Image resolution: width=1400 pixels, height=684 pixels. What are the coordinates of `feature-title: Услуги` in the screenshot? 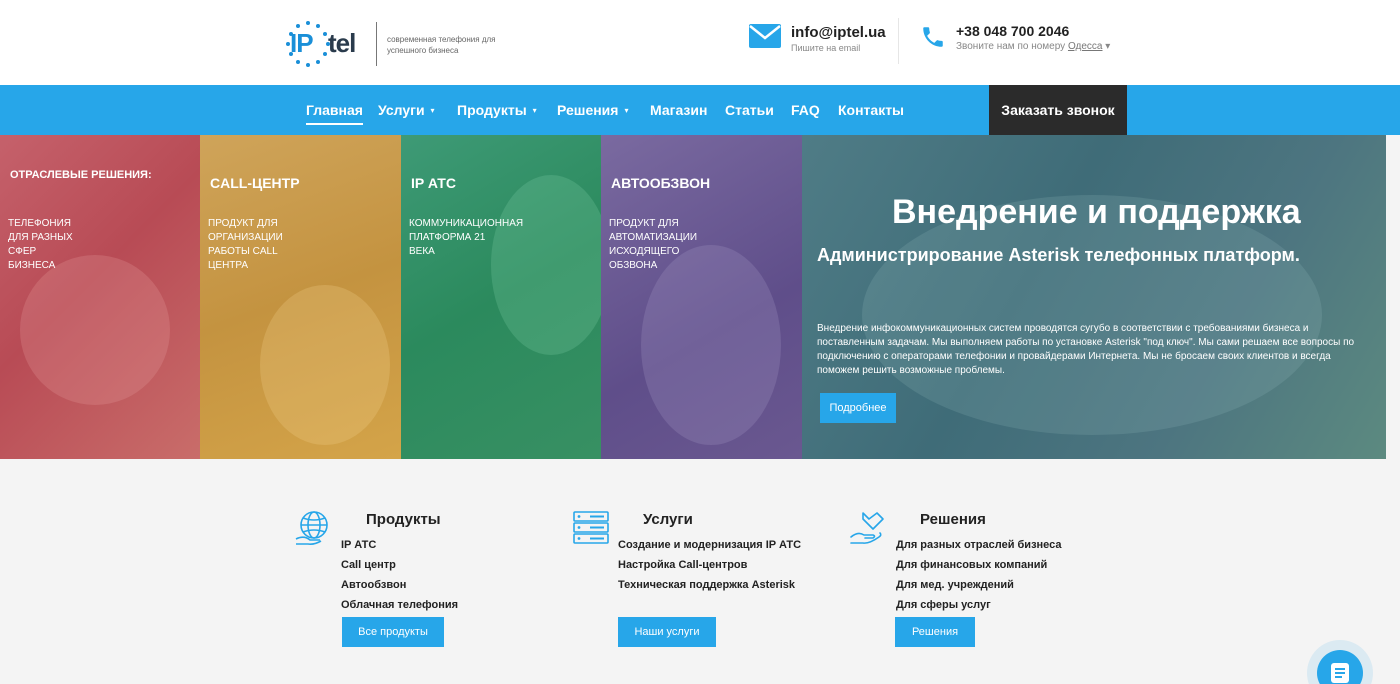 It's located at (668, 519).